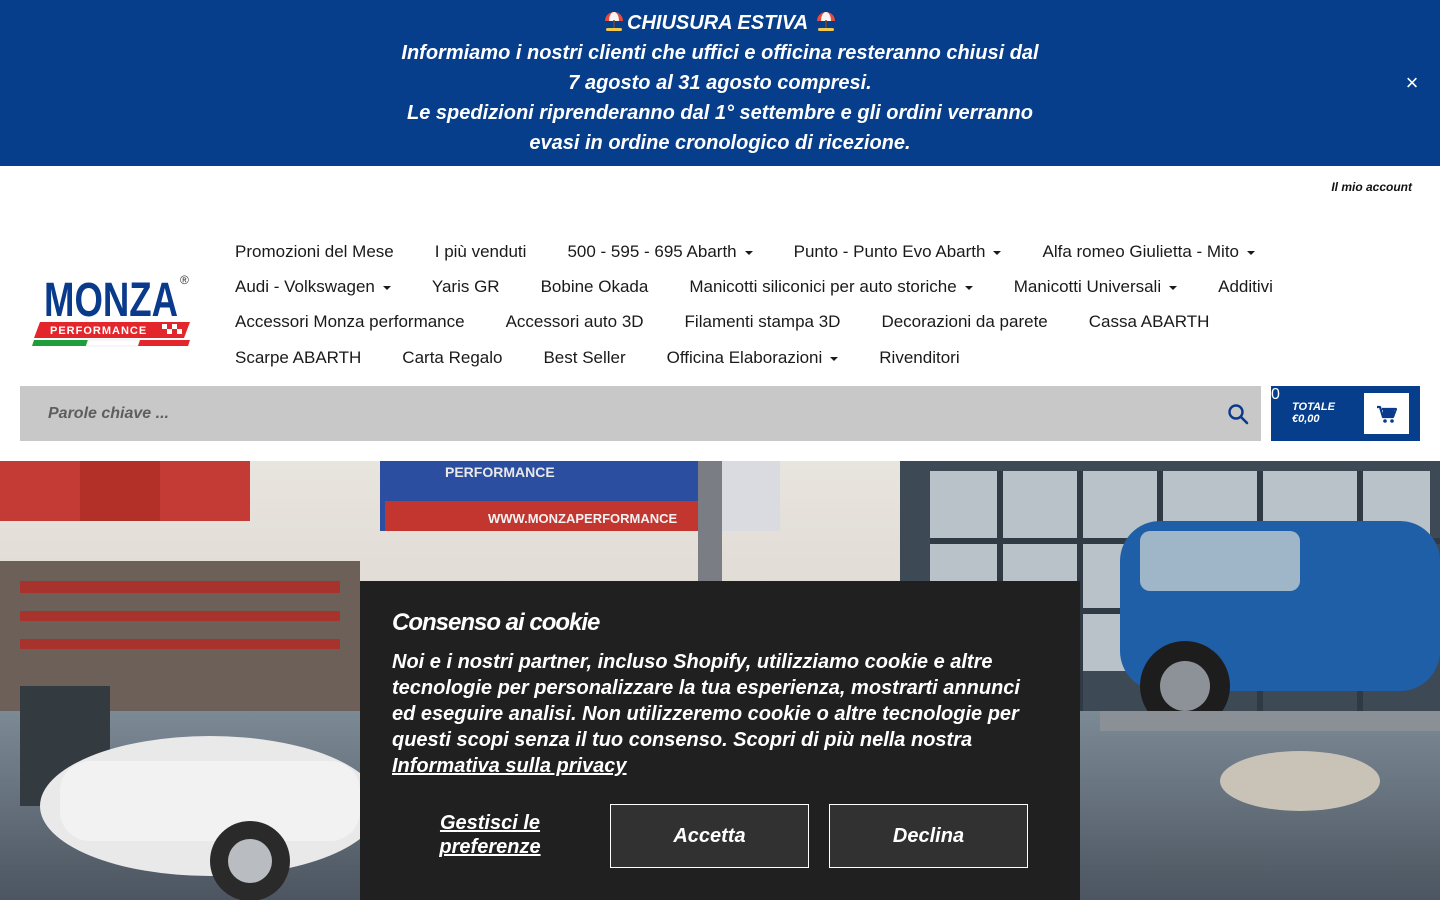 This screenshot has height=900, width=1440. I want to click on monza-performance-logo: MONZA ® PERFORMANCE, so click(112, 310).